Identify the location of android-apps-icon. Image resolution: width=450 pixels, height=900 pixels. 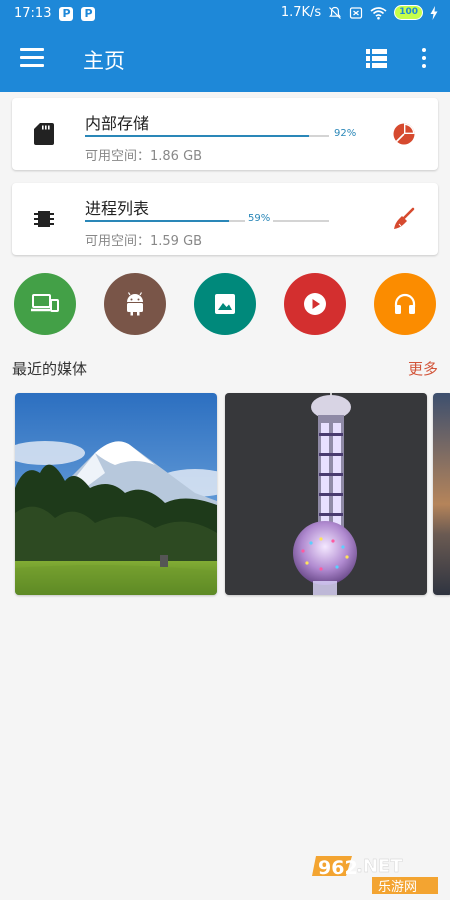
(135, 304).